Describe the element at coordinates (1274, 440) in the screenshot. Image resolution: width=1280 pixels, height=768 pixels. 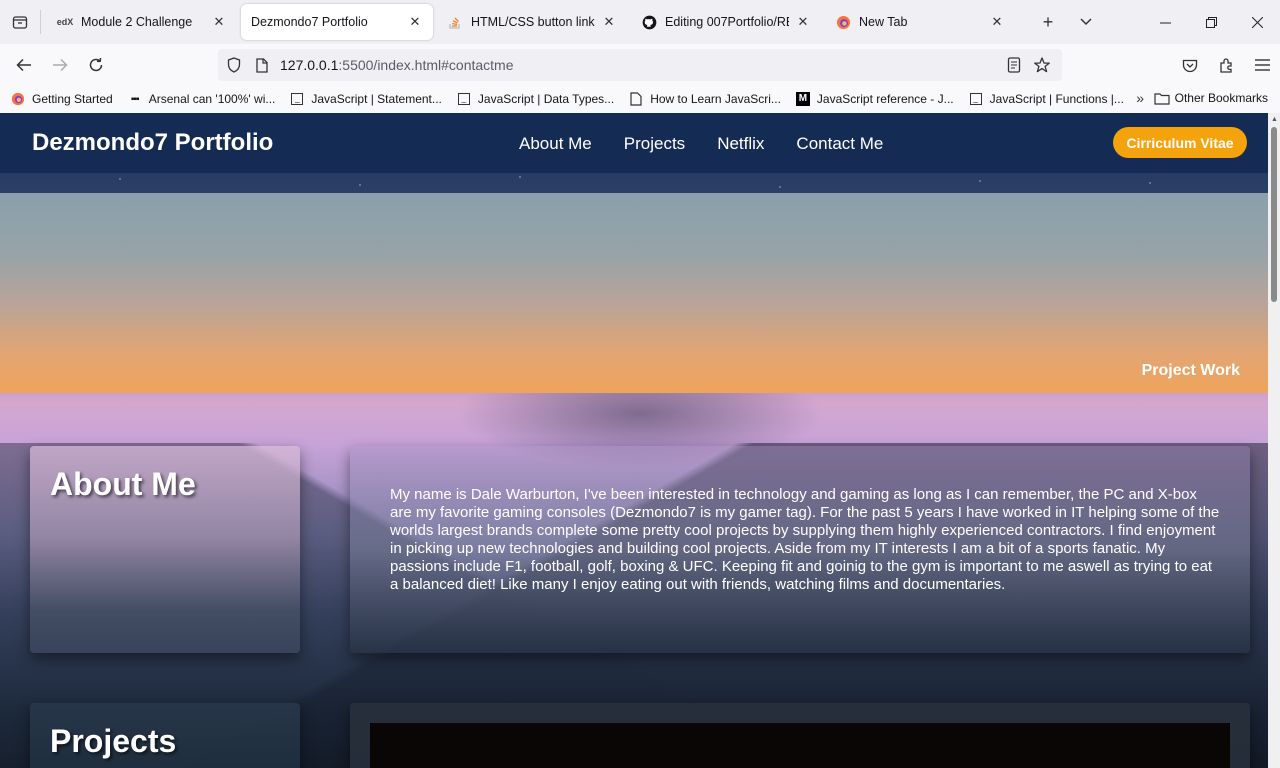
I see `page-scrollbar: ▲` at that location.